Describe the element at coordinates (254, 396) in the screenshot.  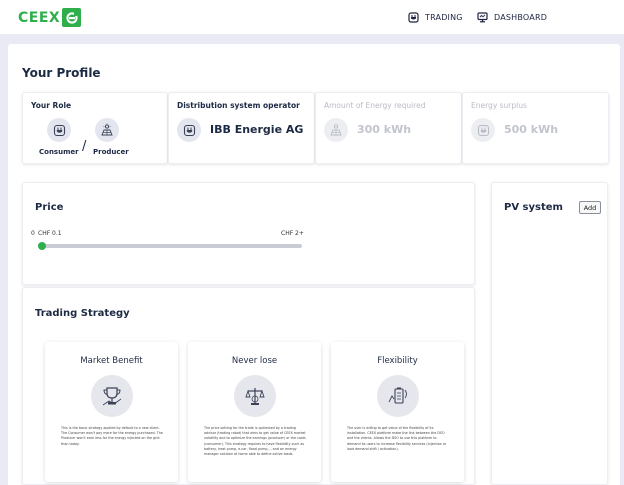
I see `balance-icon` at that location.